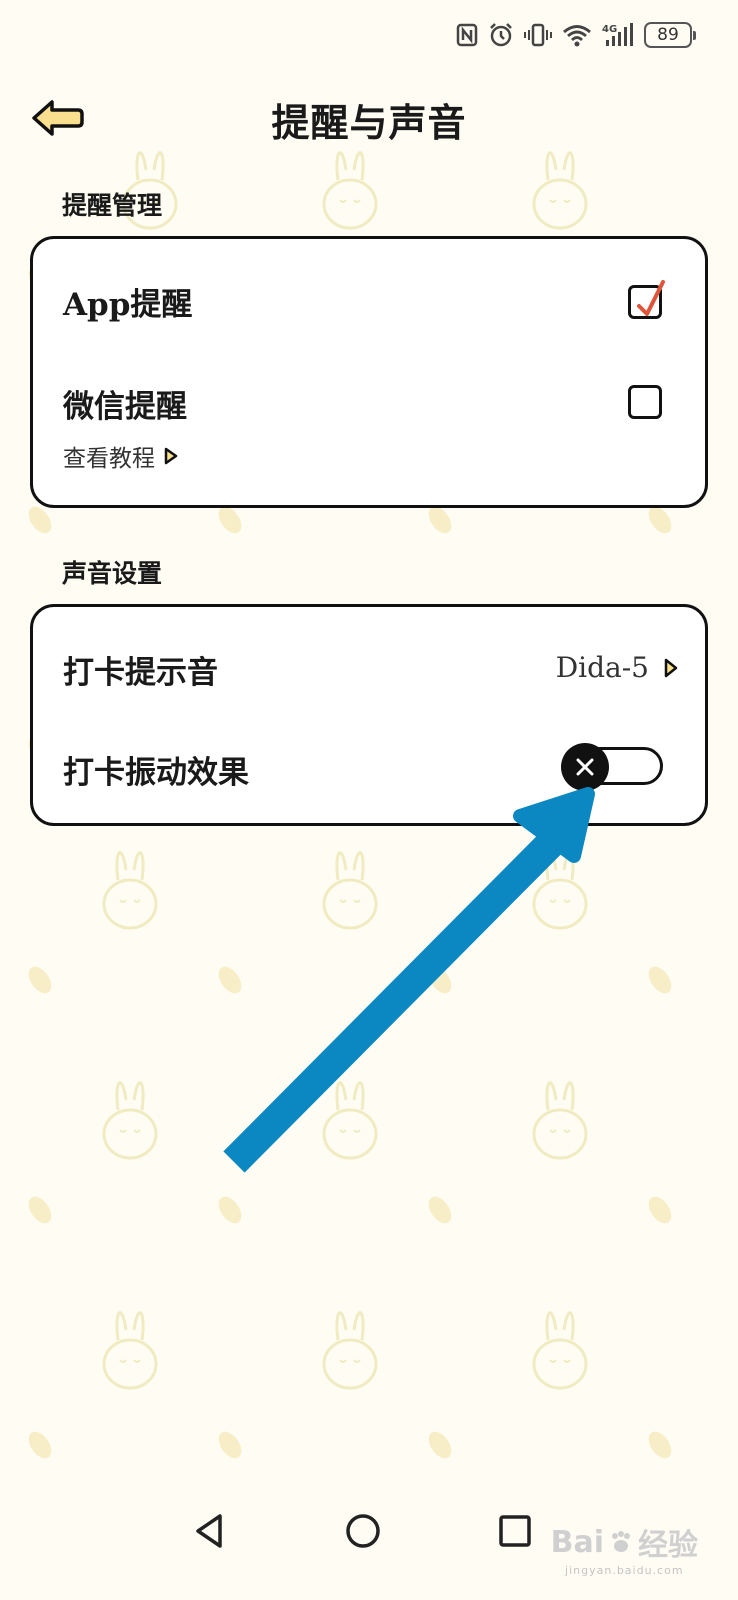 Image resolution: width=738 pixels, height=1600 pixels. I want to click on toggle-knob, so click(585, 767).